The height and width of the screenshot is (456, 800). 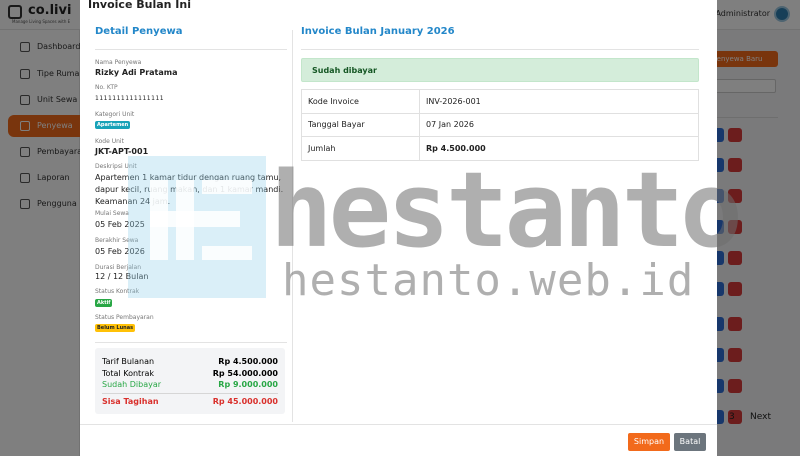 I want to click on paid-label: Sudah Dibayar, so click(x=132, y=384).